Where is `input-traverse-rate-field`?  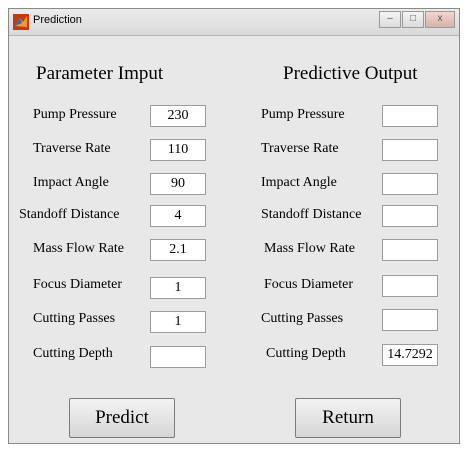
input-traverse-rate-field is located at coordinates (178, 150).